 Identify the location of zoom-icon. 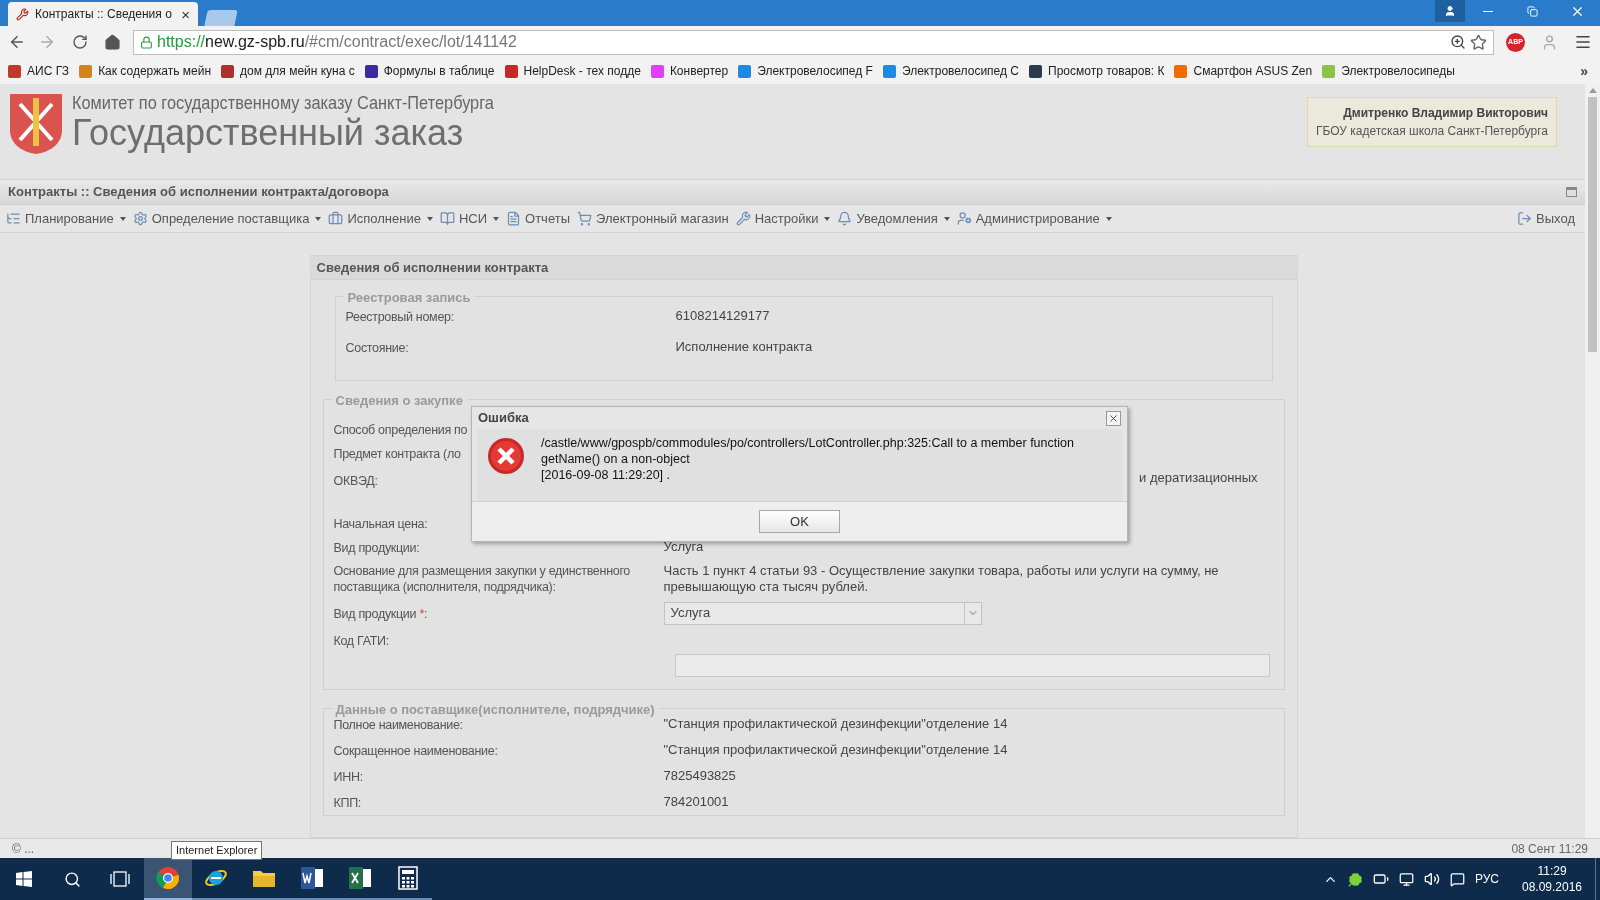
(1458, 42).